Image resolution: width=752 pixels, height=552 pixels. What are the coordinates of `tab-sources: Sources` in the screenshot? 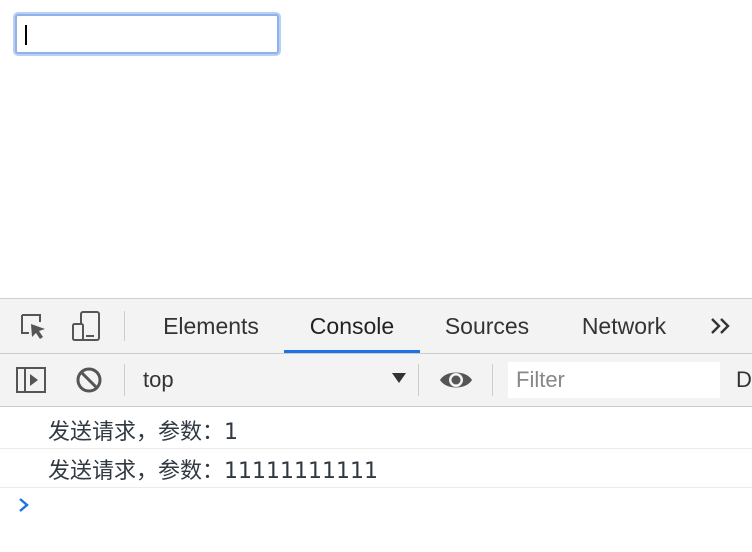 It's located at (487, 326).